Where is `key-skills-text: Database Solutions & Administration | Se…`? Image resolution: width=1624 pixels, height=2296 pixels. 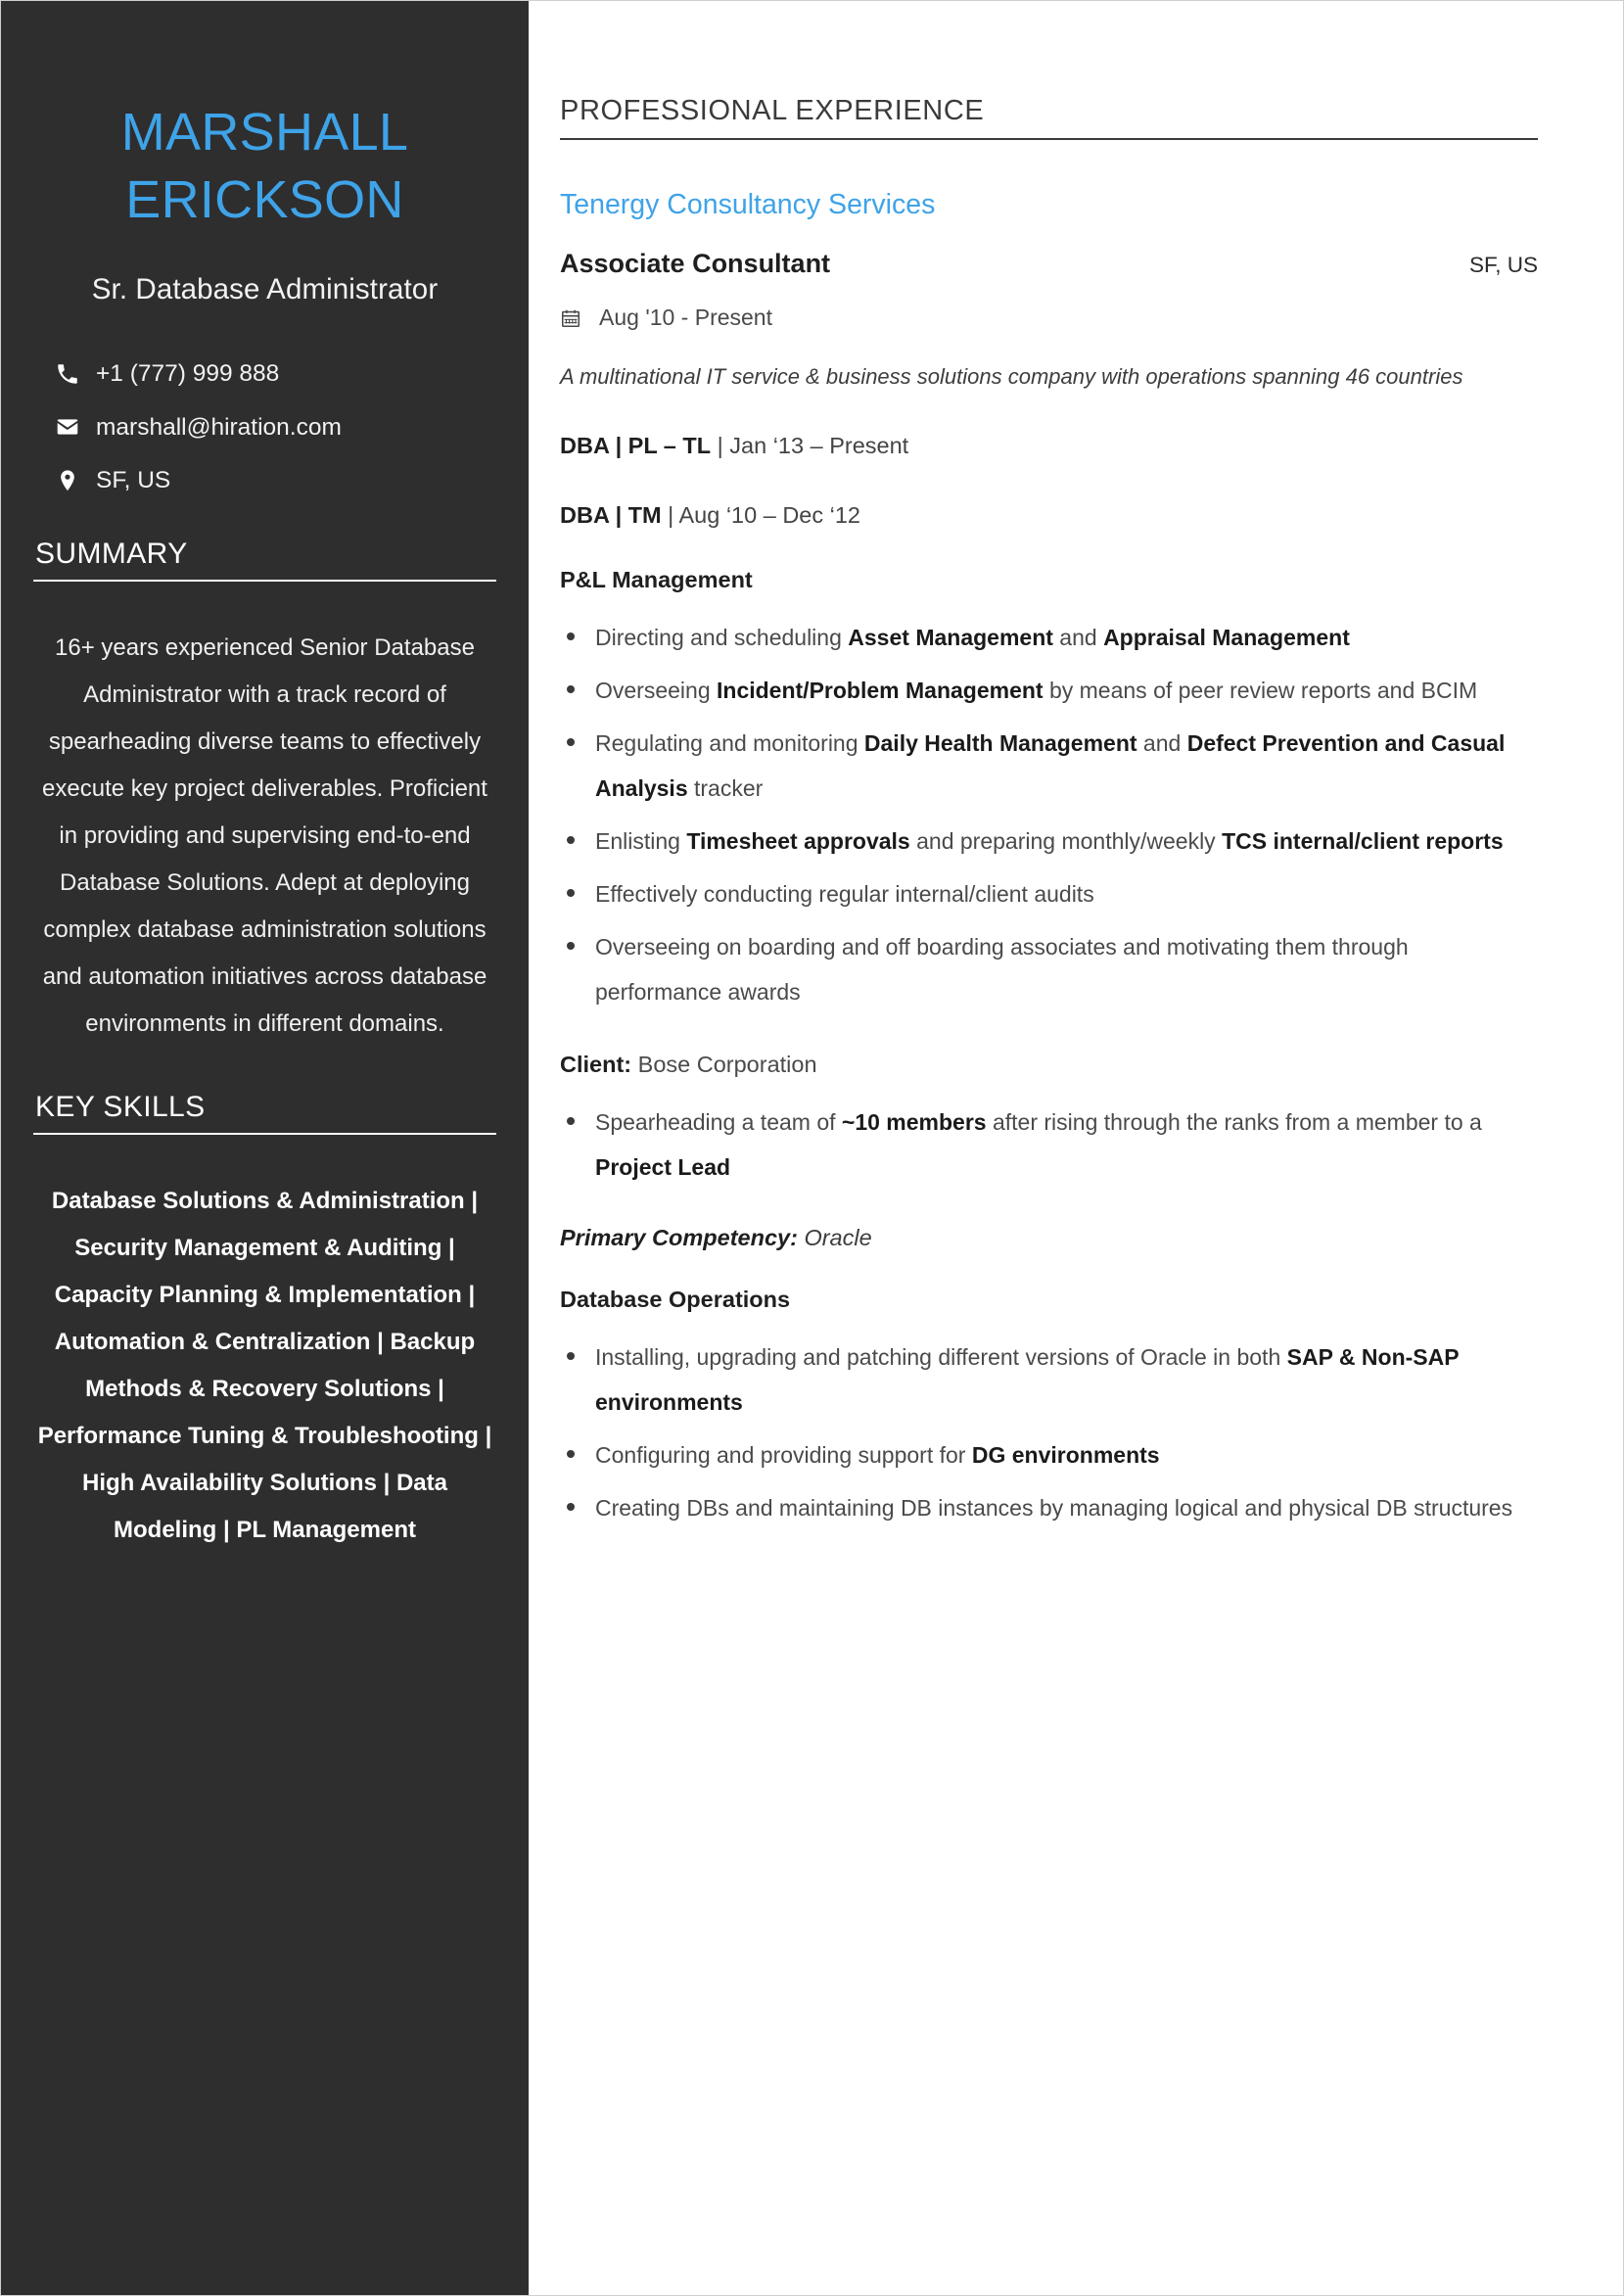
key-skills-text: Database Solutions & Administration | Se… is located at coordinates (265, 1366).